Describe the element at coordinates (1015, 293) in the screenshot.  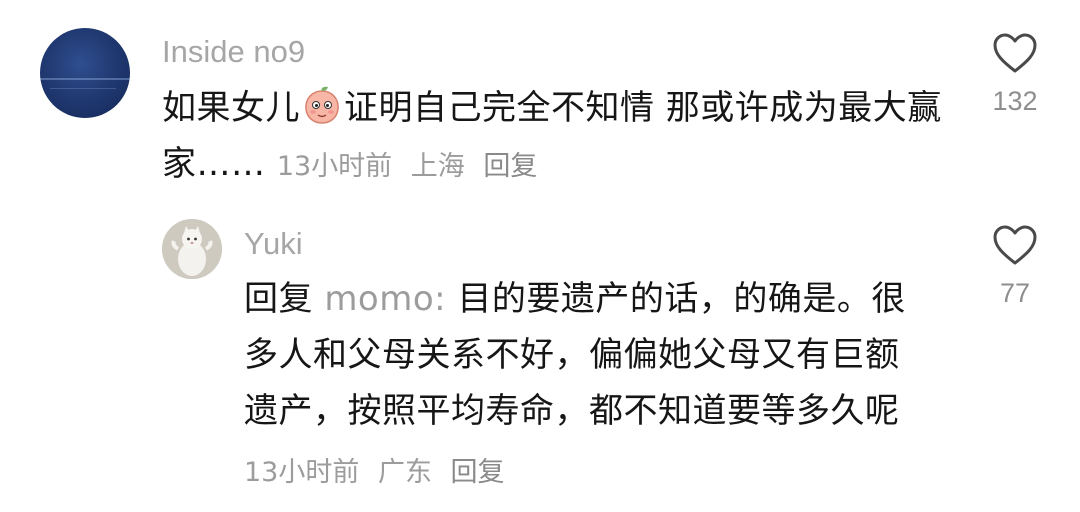
I see `like-count: 77` at that location.